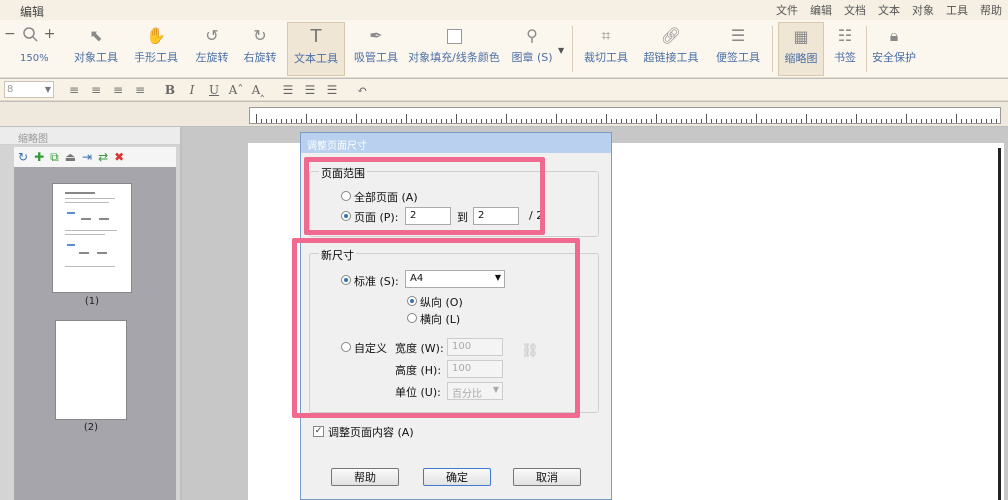  Describe the element at coordinates (70, 157) in the screenshot. I see `extract-page-icon: ⏏` at that location.